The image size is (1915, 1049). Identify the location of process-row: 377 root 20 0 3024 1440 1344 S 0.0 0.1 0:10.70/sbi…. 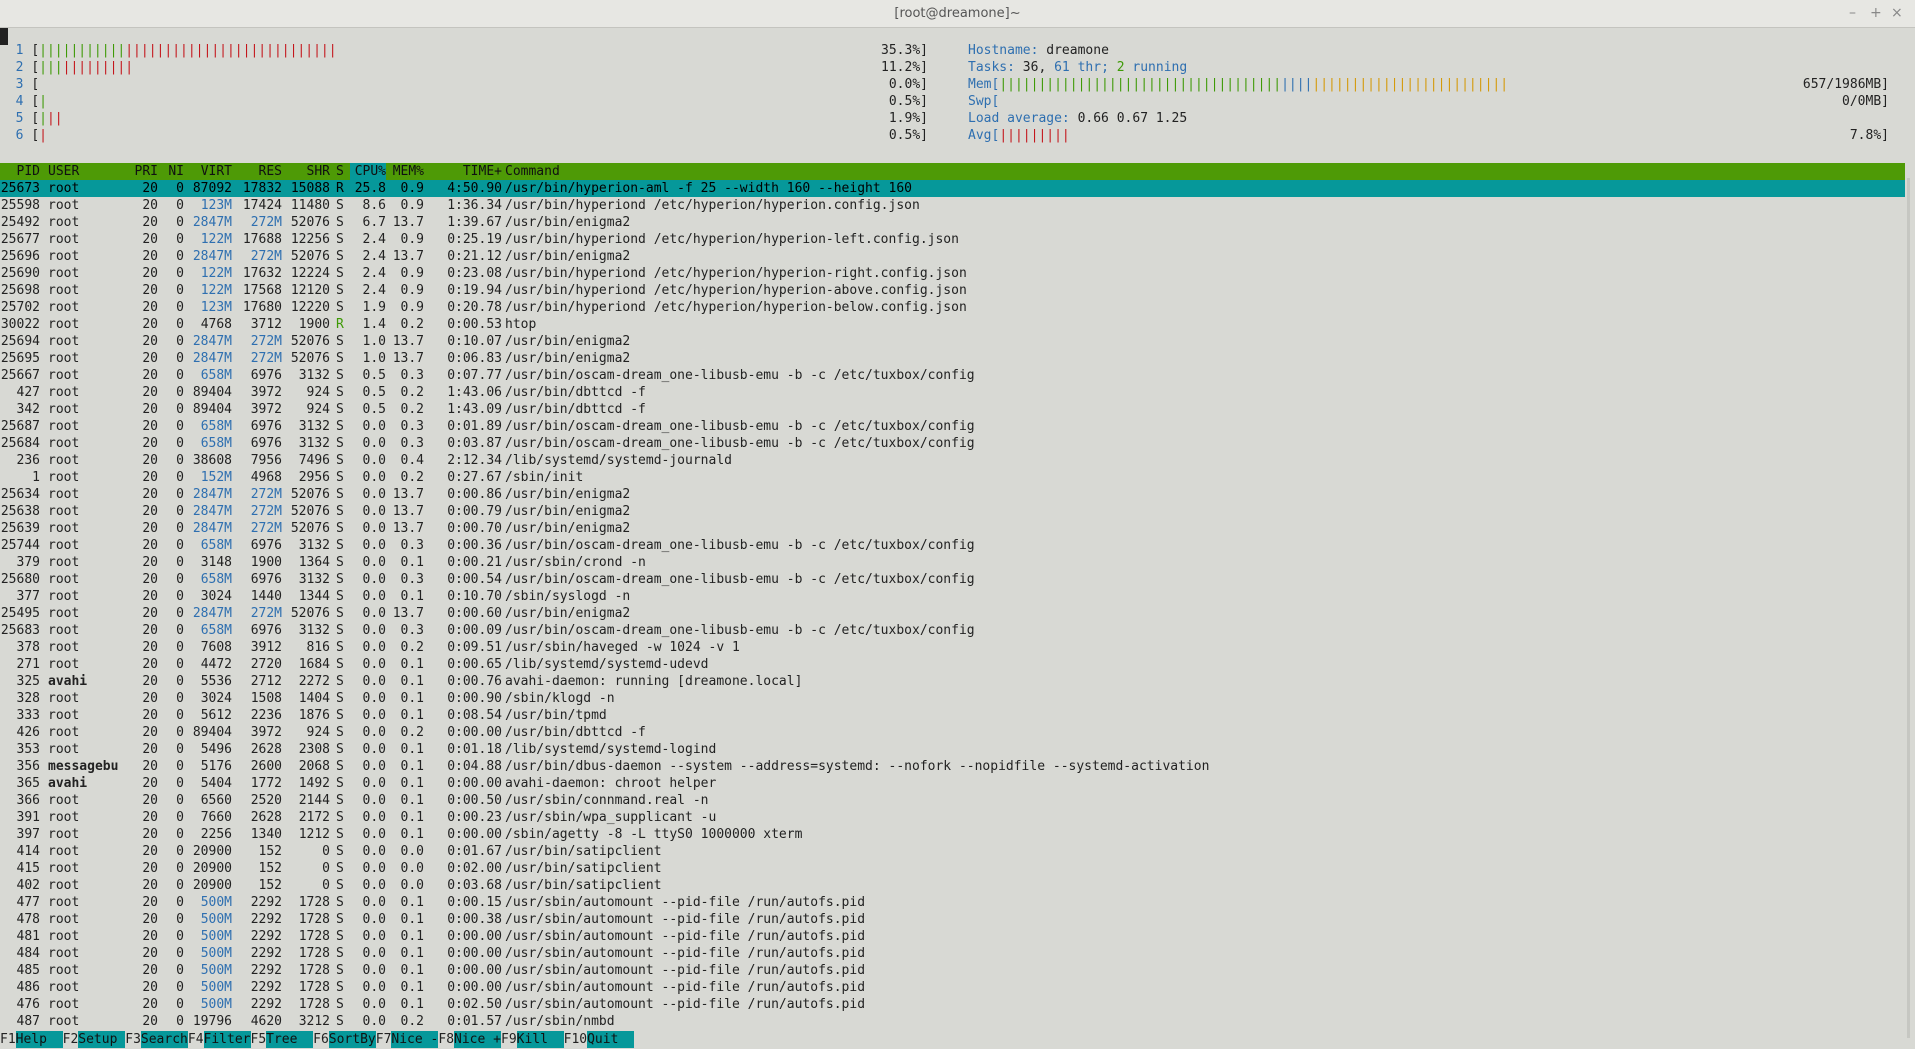
(952, 596).